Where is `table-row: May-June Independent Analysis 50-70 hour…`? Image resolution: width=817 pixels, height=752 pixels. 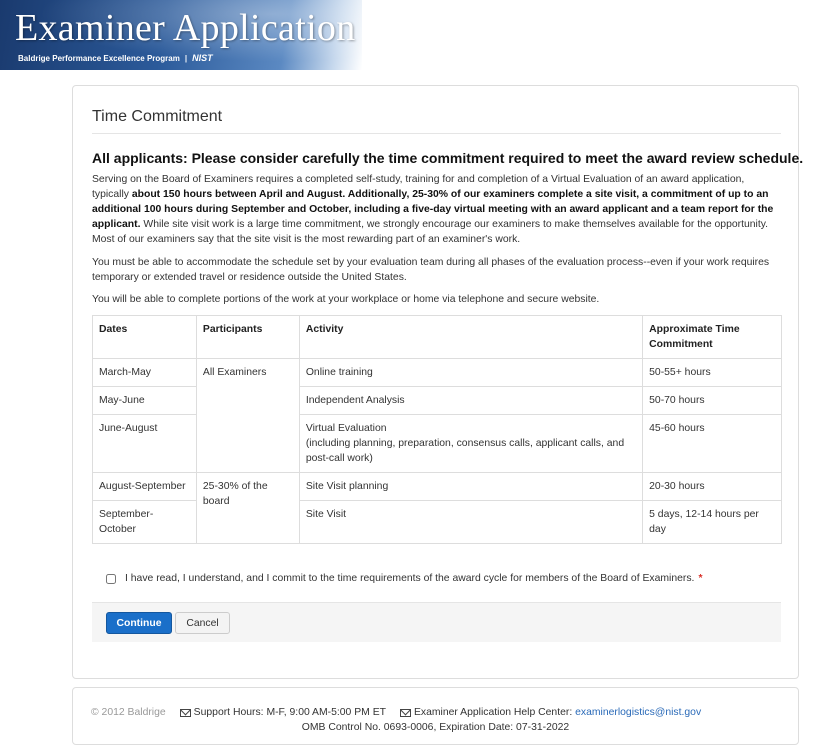 table-row: May-June Independent Analysis 50-70 hour… is located at coordinates (437, 400).